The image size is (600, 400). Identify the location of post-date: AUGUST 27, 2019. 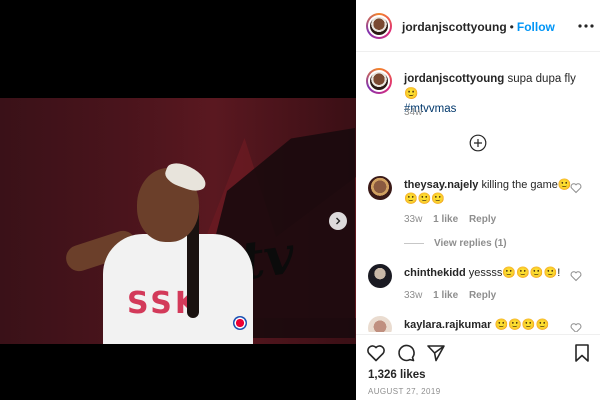
(404, 391).